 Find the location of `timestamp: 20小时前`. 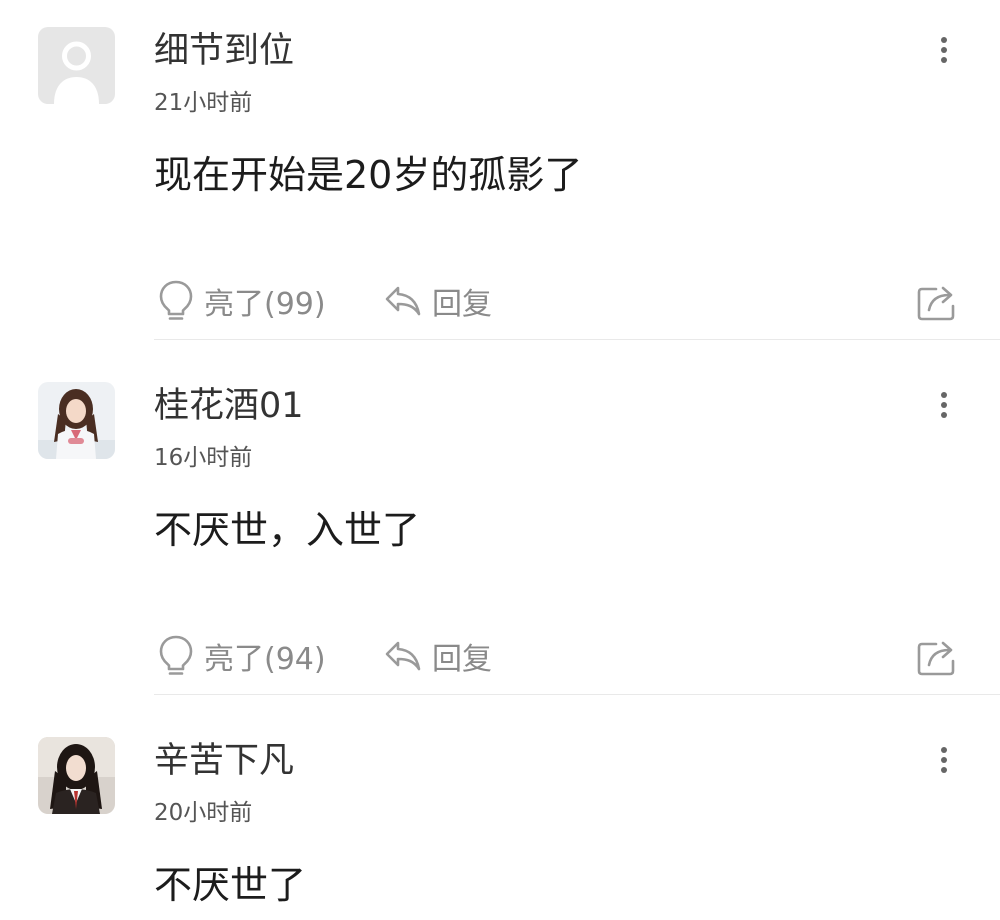

timestamp: 20小时前 is located at coordinates (203, 813).